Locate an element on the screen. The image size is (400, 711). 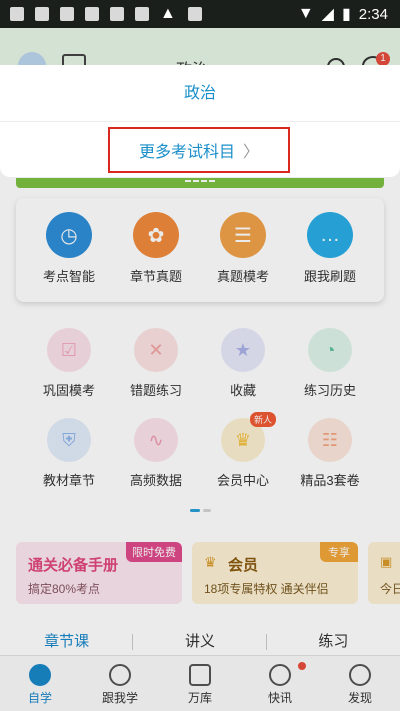
chevron-right-icon: 〉 is located at coordinates (251, 152).